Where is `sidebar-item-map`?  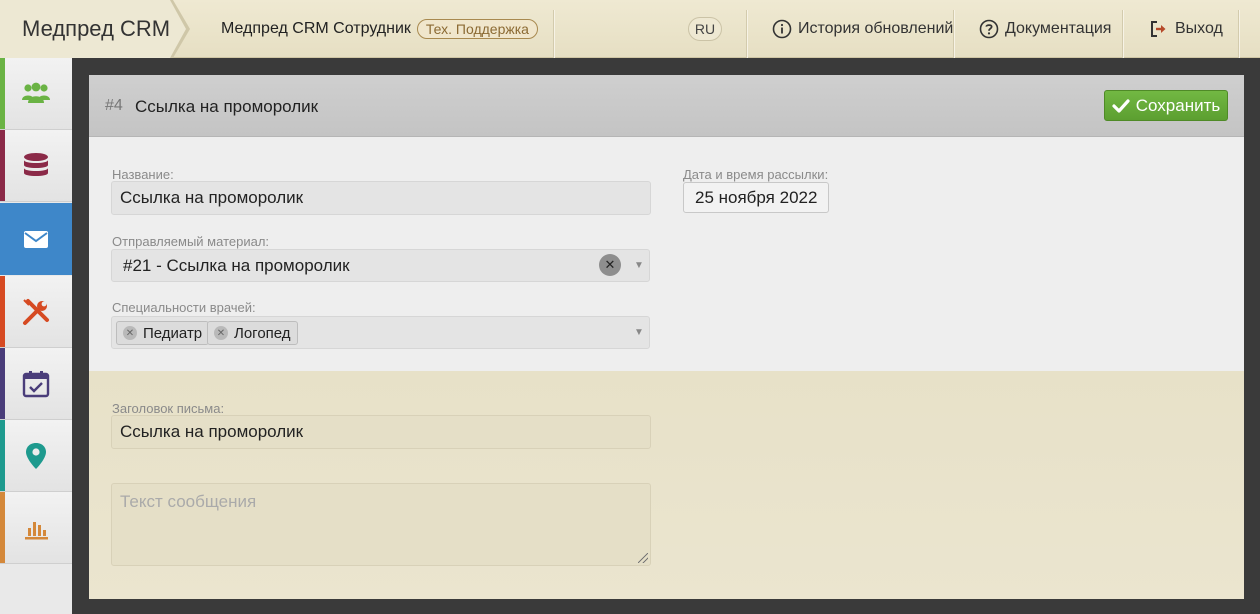
sidebar-item-map is located at coordinates (36, 456).